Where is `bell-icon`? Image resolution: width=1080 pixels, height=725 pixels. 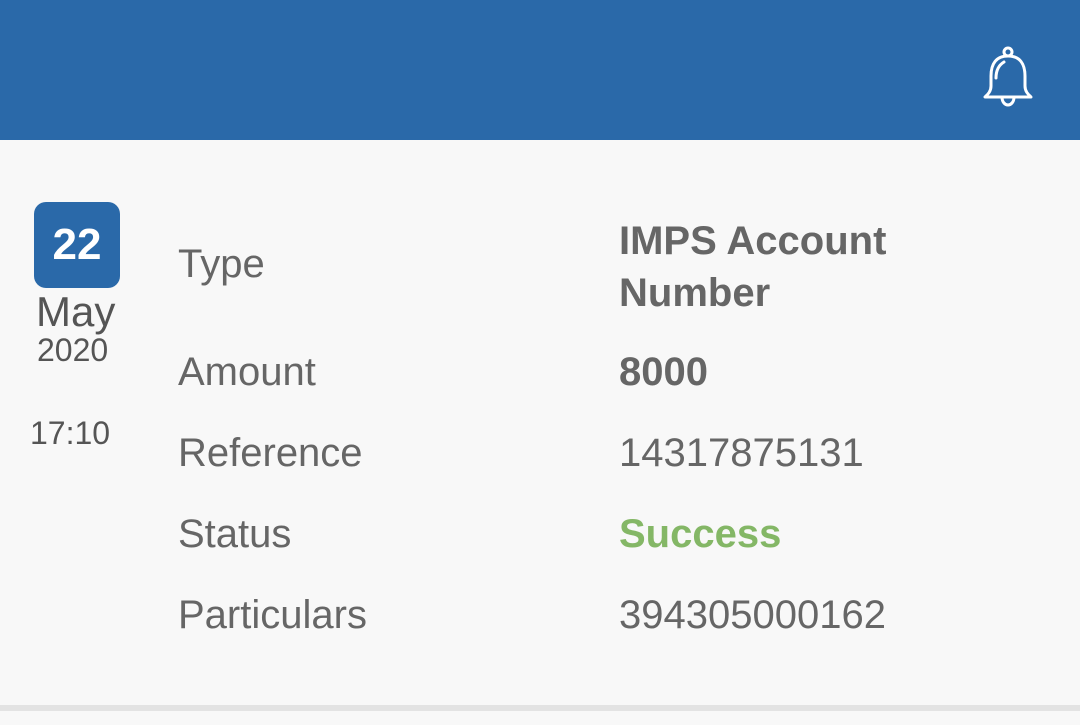
bell-icon is located at coordinates (1008, 76).